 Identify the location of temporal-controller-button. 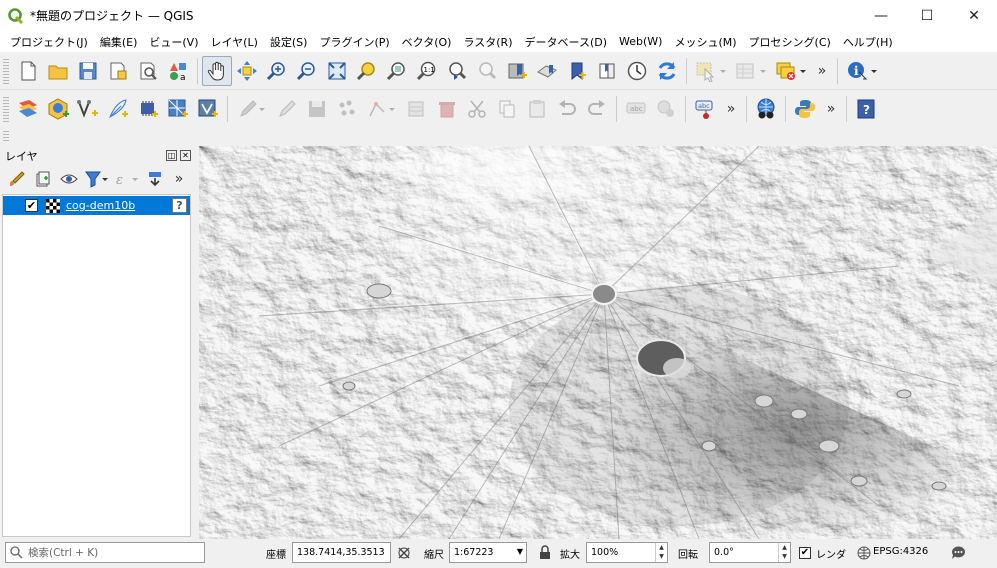
(637, 71).